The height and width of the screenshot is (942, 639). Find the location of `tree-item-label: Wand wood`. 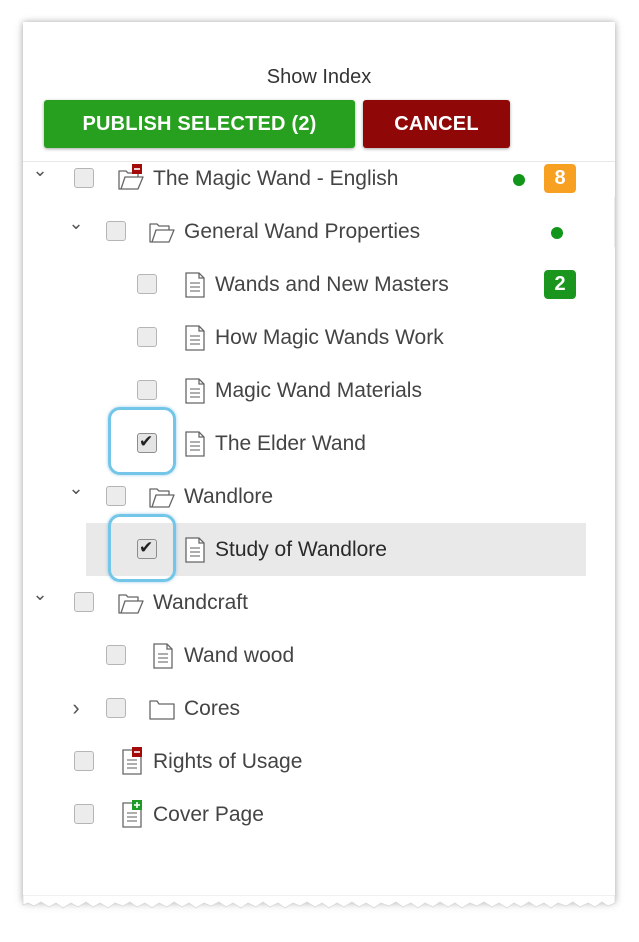

tree-item-label: Wand wood is located at coordinates (239, 656).